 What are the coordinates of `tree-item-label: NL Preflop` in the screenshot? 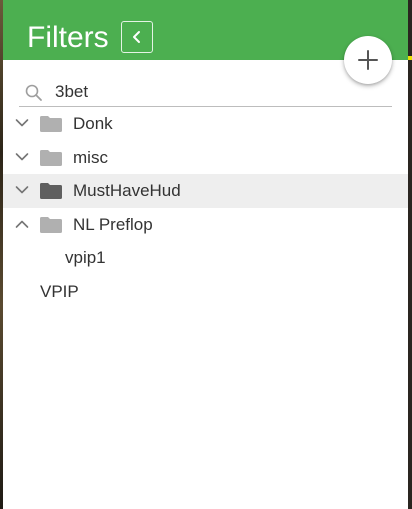 It's located at (113, 224).